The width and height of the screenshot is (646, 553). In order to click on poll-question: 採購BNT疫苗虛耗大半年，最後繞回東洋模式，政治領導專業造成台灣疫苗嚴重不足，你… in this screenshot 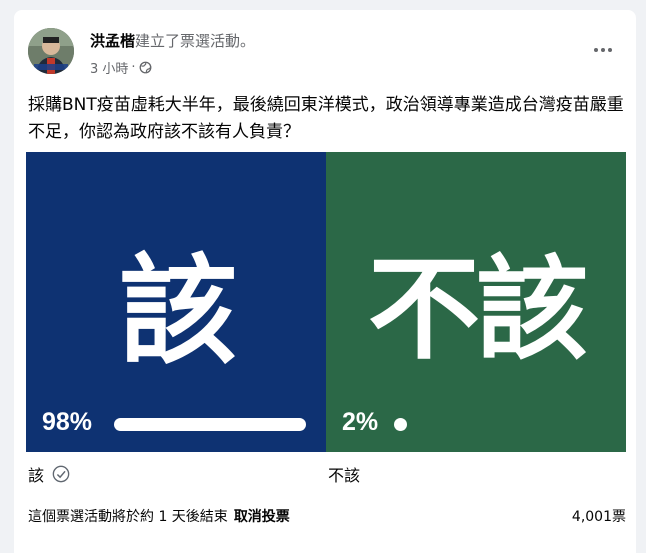, I will do `click(326, 118)`.